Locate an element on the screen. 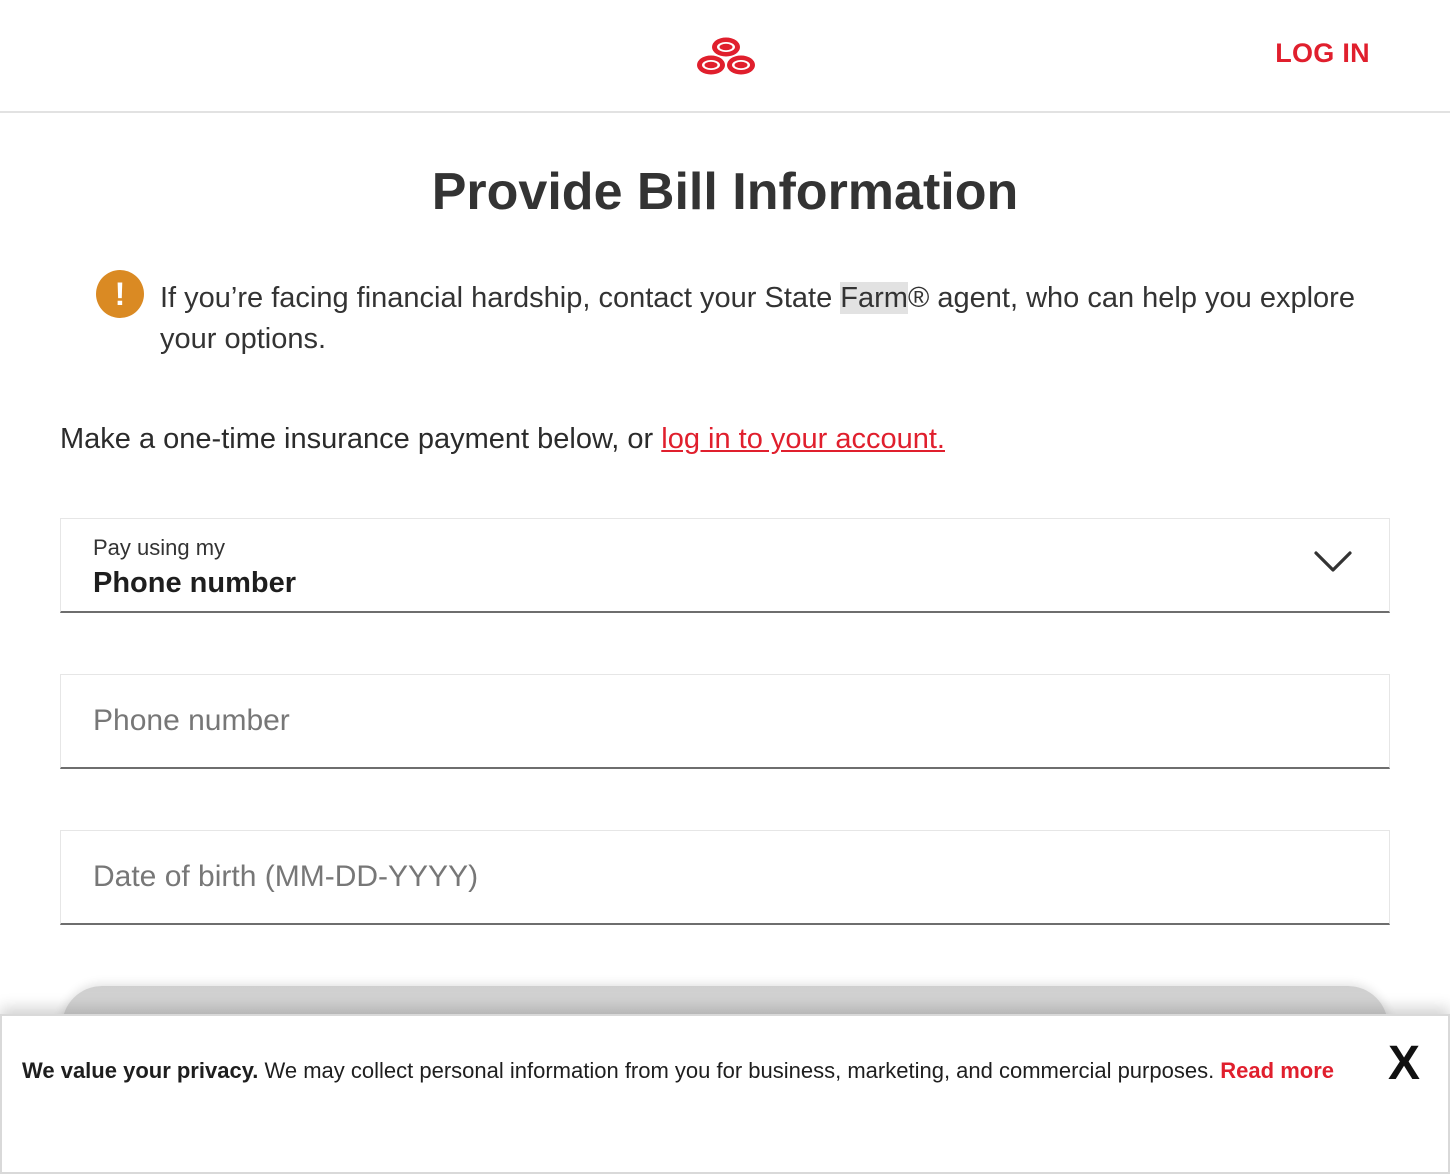 This screenshot has width=1450, height=1174. phone-number-input is located at coordinates (725, 721).